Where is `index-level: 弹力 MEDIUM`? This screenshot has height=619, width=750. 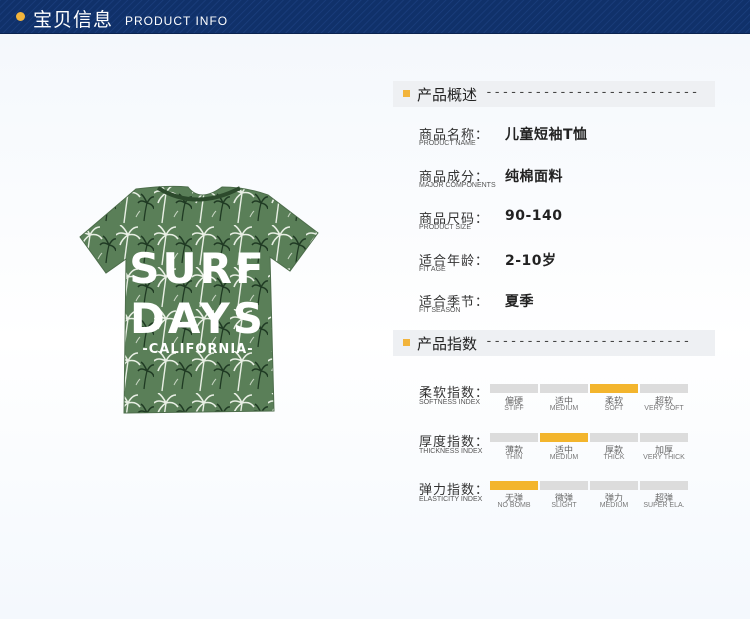 index-level: 弹力 MEDIUM is located at coordinates (614, 499).